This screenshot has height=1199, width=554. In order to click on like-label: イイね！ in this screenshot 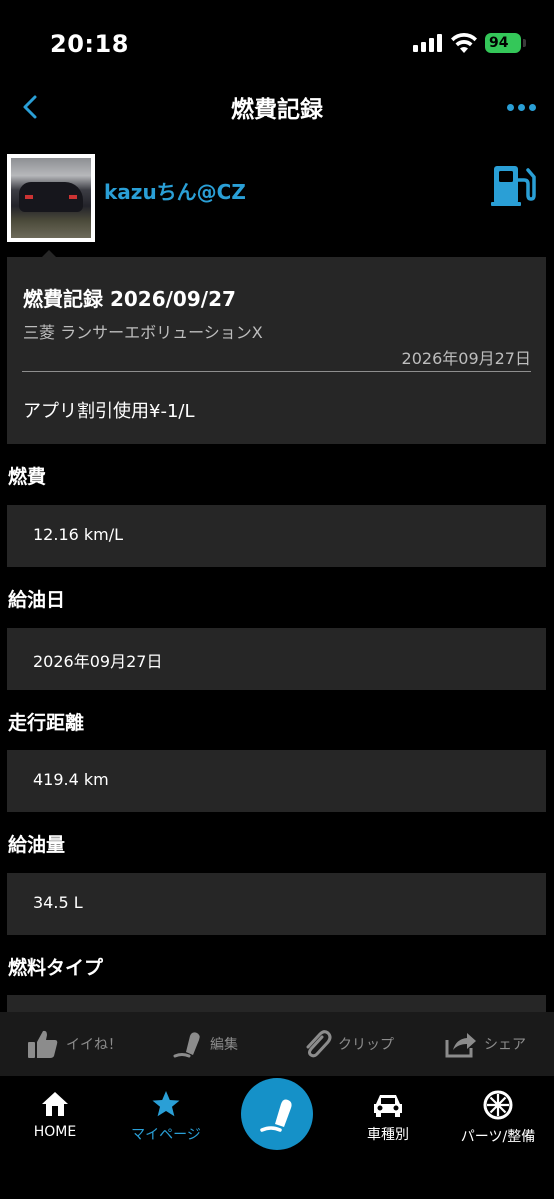, I will do `click(94, 1045)`.